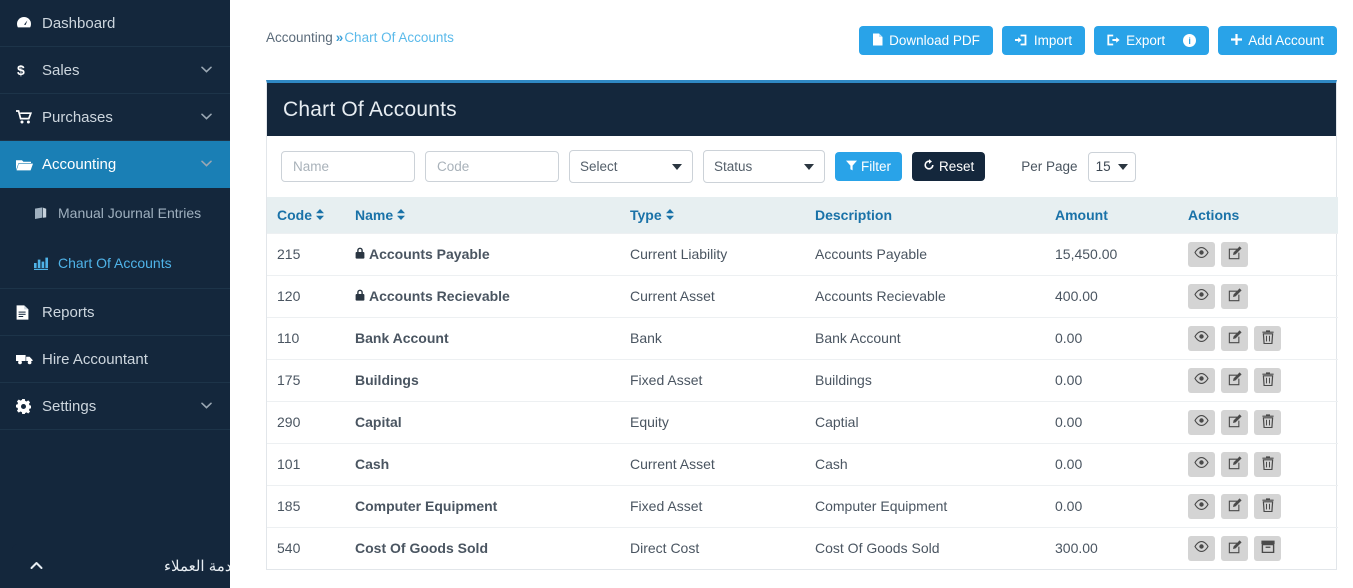 The height and width of the screenshot is (588, 1353). I want to click on toolbar-actions: Download PDF Import Export i Add Account, so click(1098, 40).